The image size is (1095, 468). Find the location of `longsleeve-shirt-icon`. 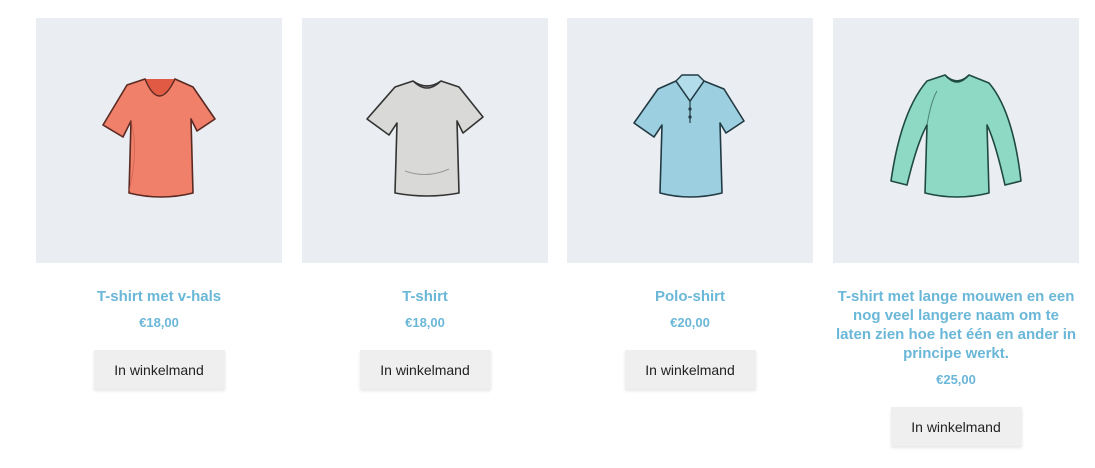

longsleeve-shirt-icon is located at coordinates (956, 135).